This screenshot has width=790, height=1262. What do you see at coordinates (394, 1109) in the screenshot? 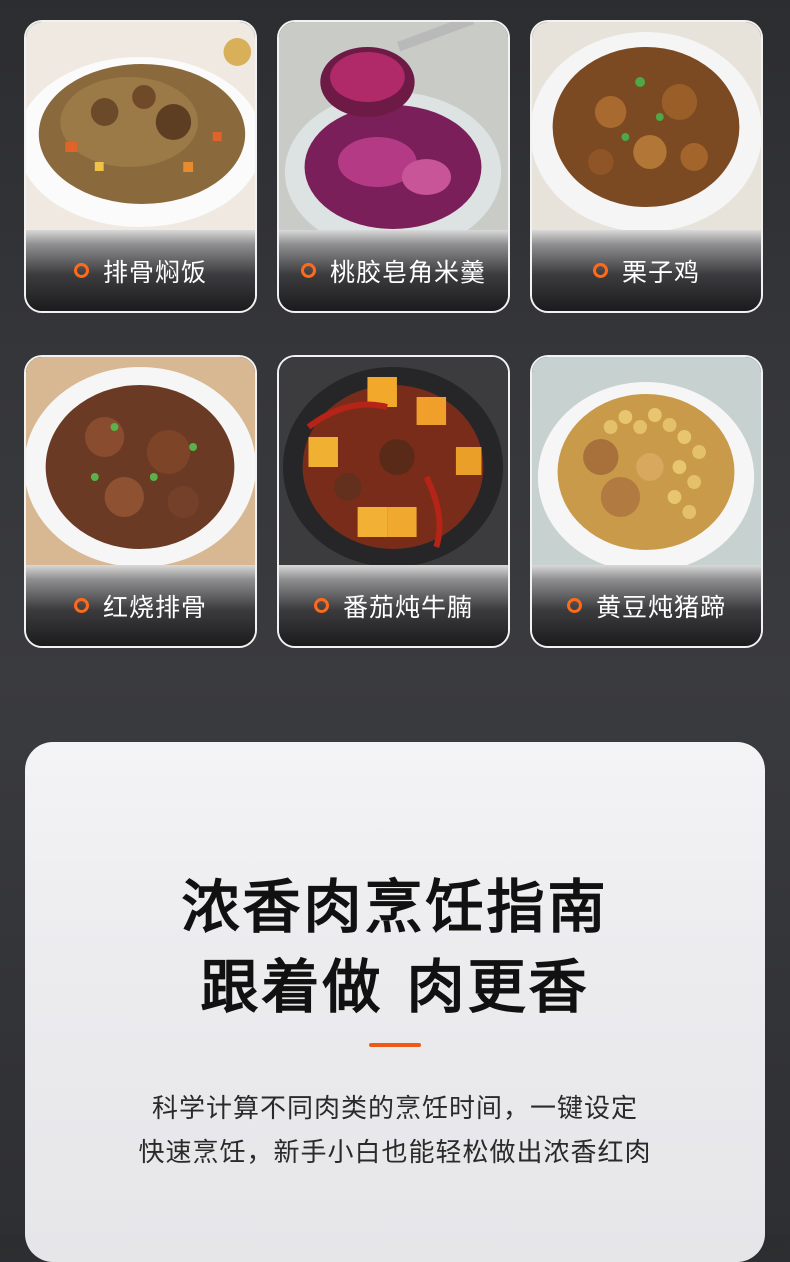
I see `guide-description-line1: 科学计算不同肉类的烹饪时间，一键设定` at bounding box center [394, 1109].